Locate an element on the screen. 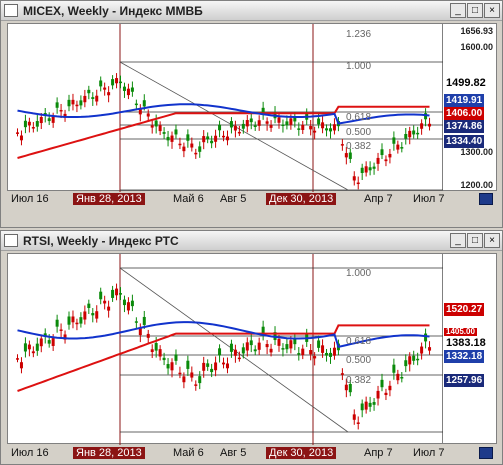  price-tick-label: 1656.93 is located at coordinates (476, 31).